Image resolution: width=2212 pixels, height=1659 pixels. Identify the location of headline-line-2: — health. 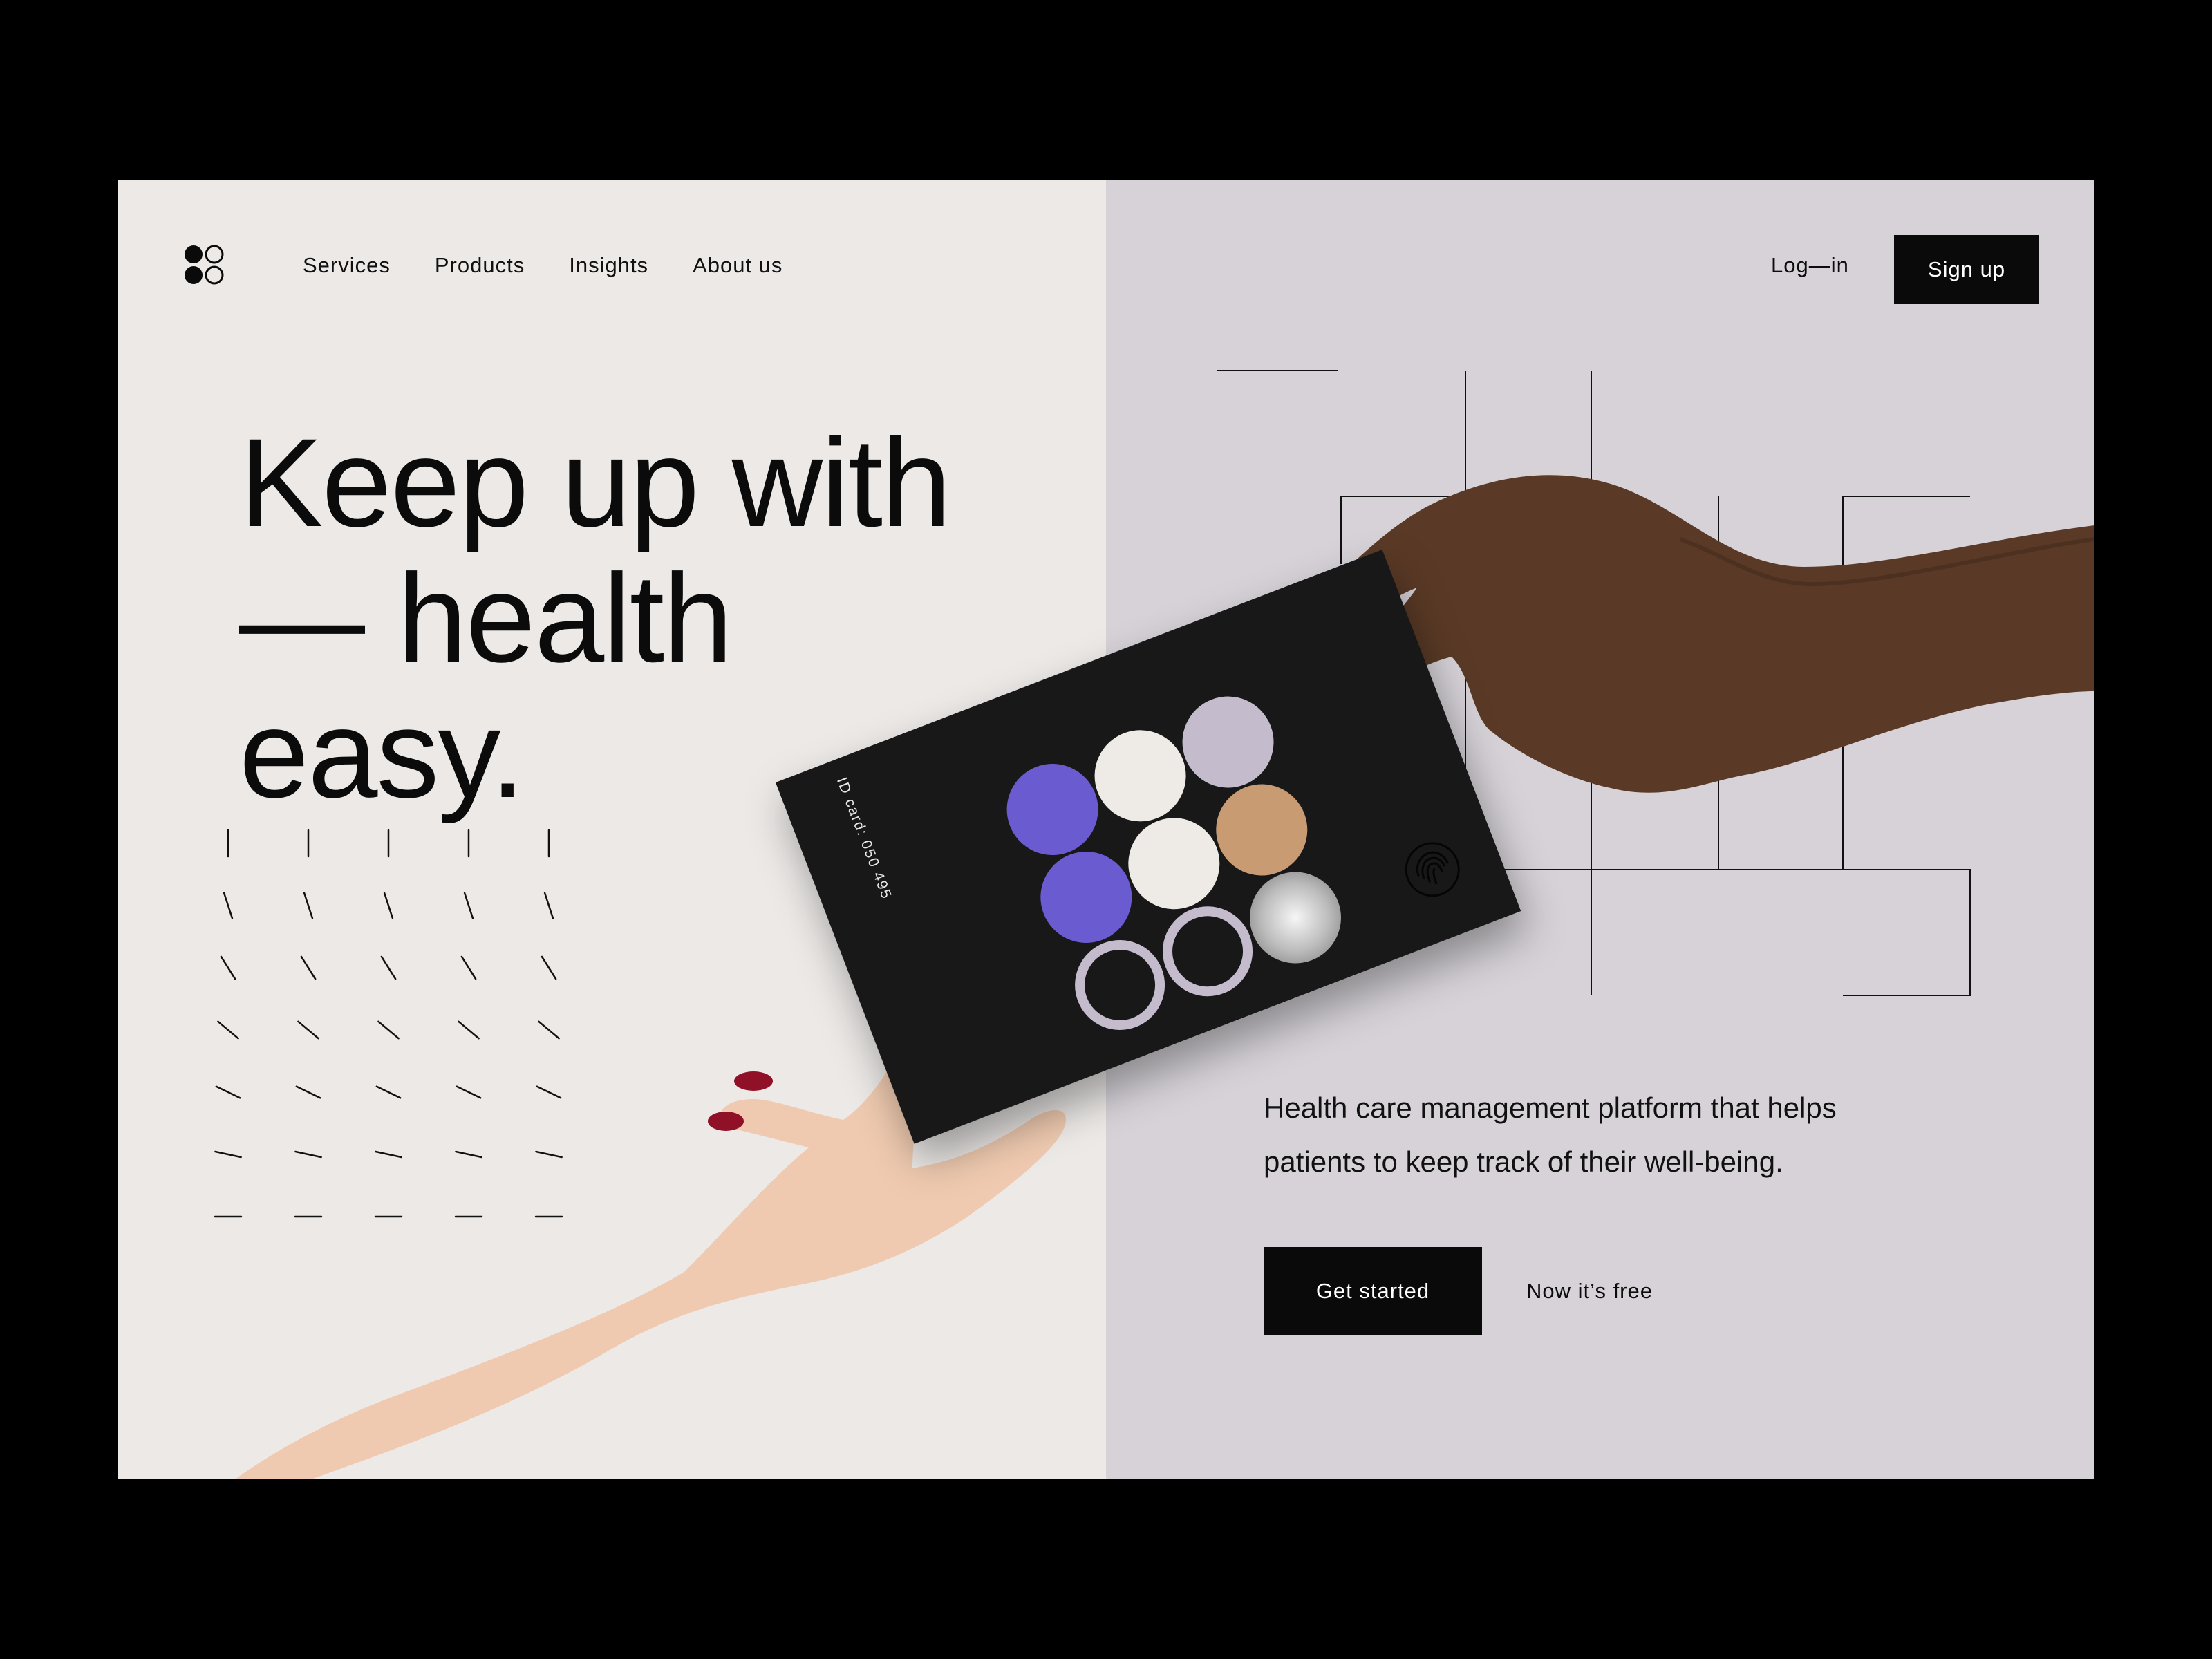
(486, 617).